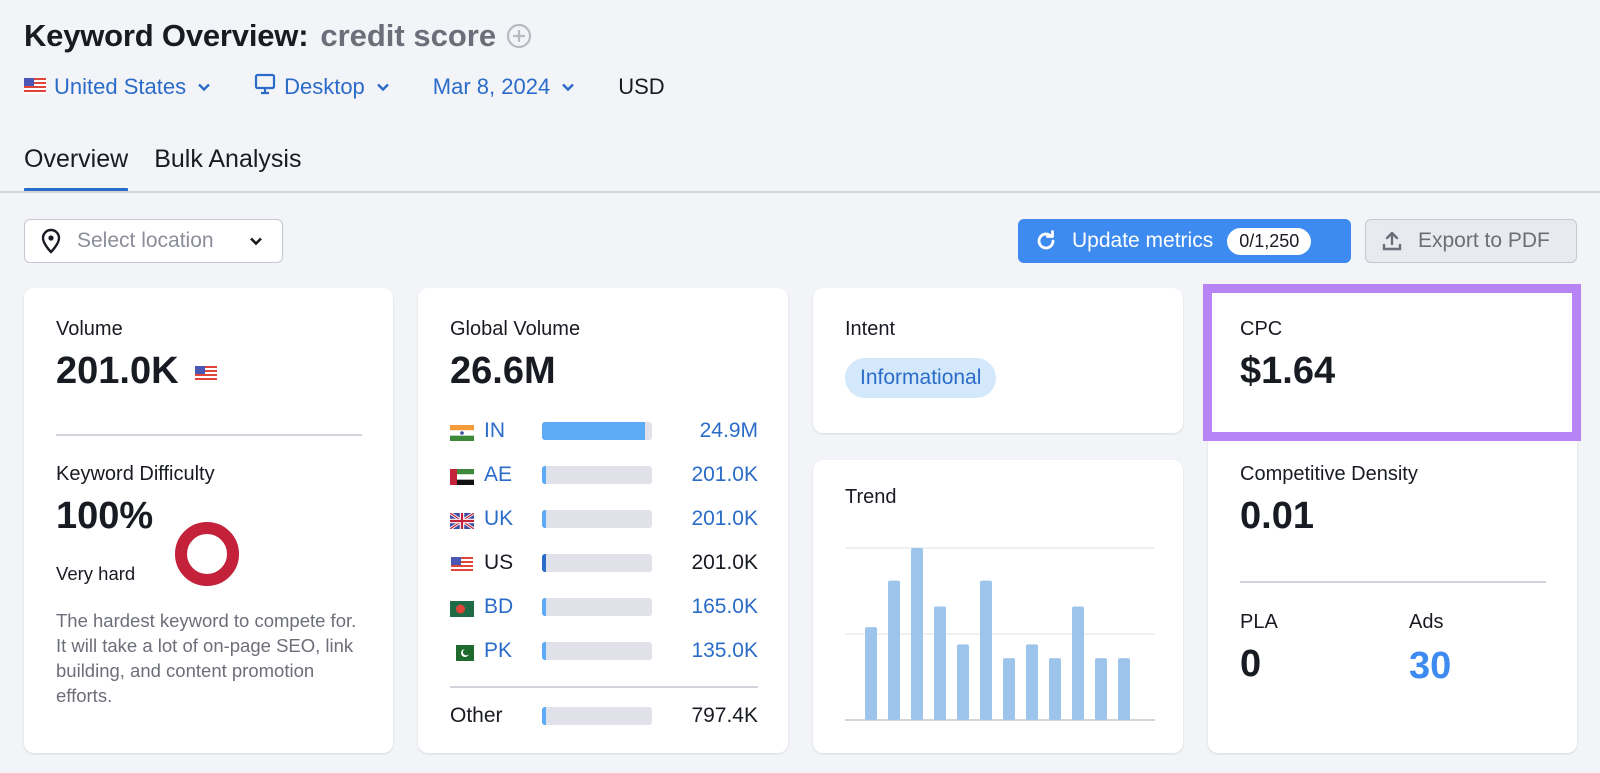 This screenshot has height=773, width=1600. What do you see at coordinates (641, 86) in the screenshot?
I see `currency-label: USD` at bounding box center [641, 86].